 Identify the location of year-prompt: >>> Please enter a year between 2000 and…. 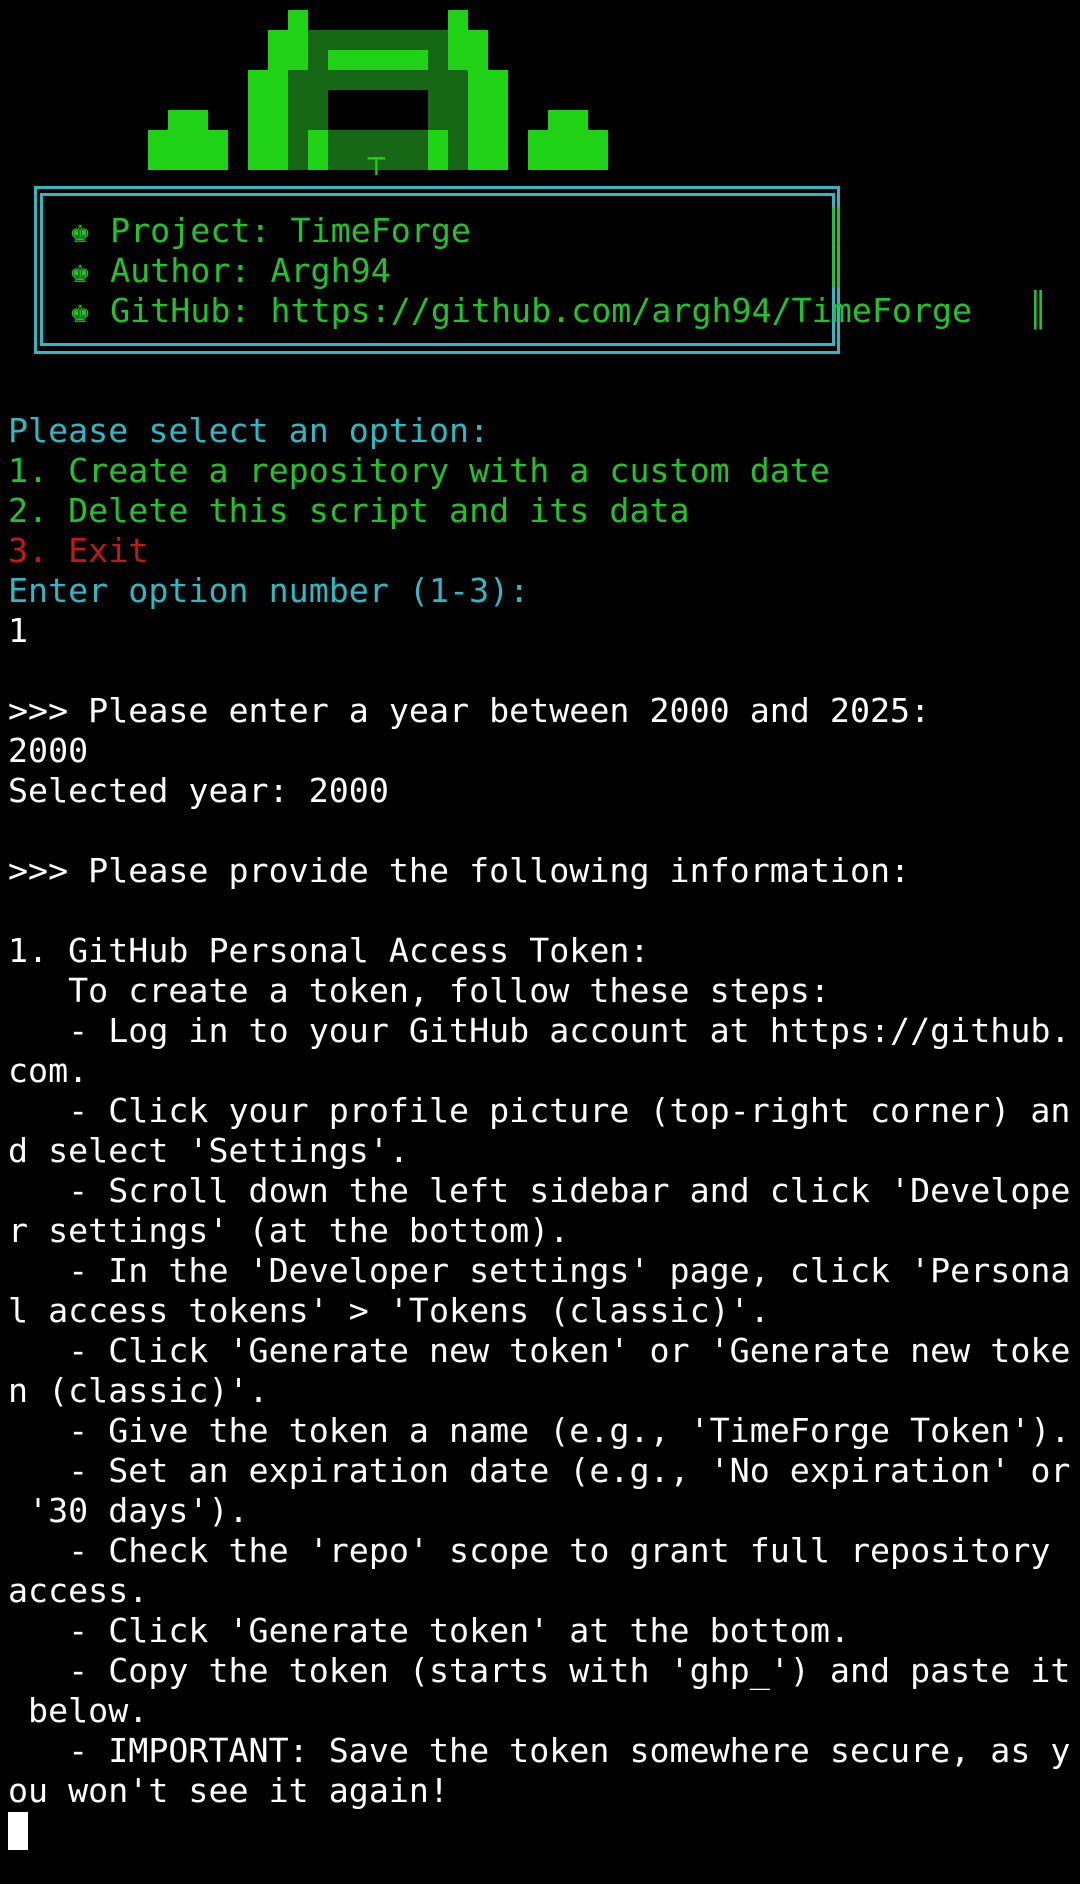
(469, 710).